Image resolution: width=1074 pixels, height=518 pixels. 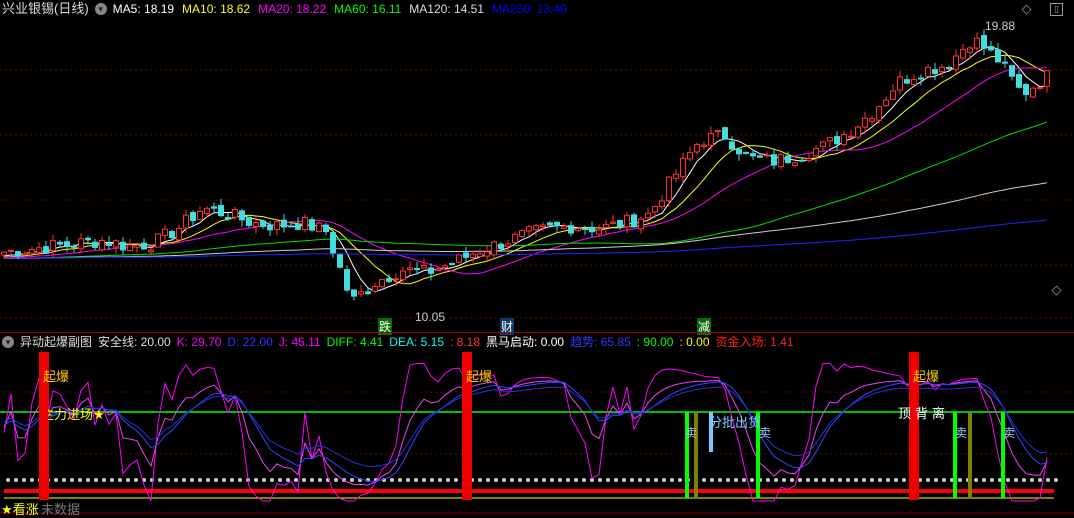 What do you see at coordinates (8, 342) in the screenshot?
I see `indicator-settings-icon: ▾` at bounding box center [8, 342].